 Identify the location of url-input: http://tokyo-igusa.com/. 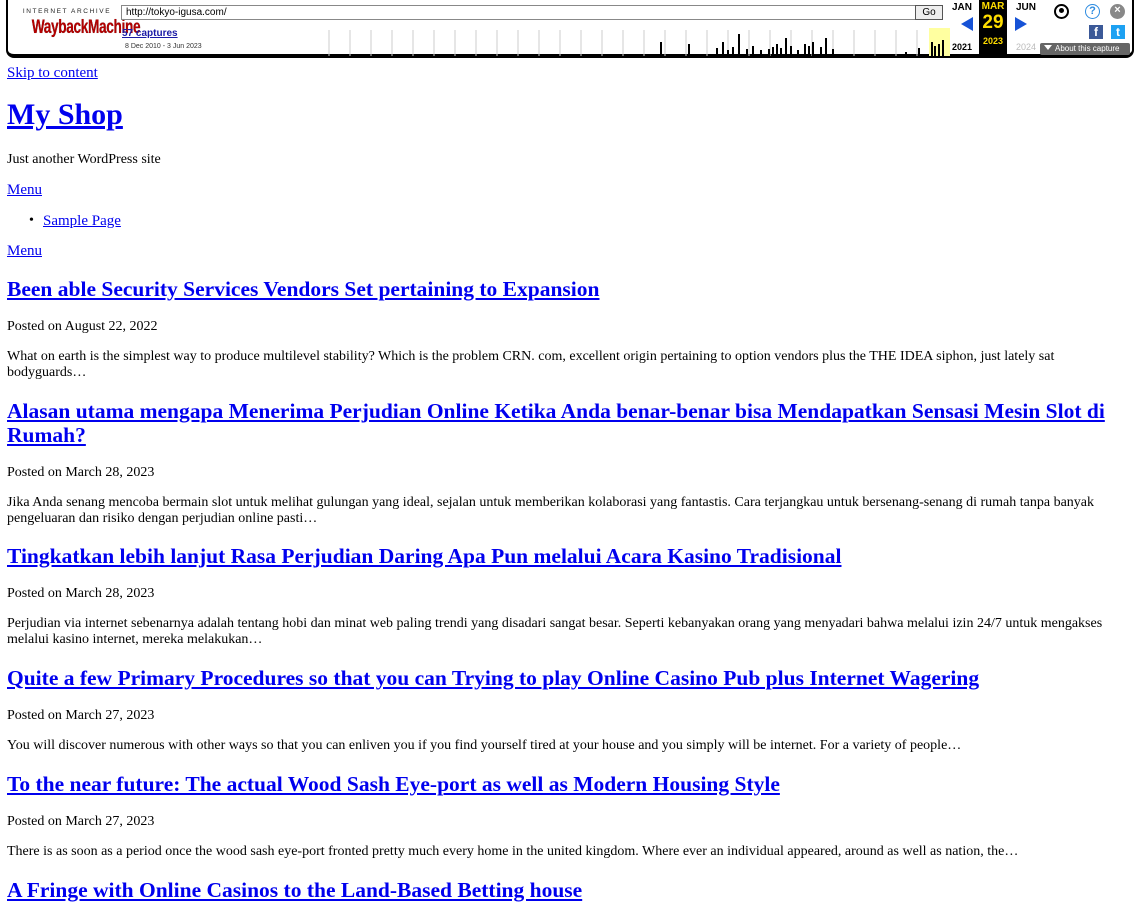
(519, 12).